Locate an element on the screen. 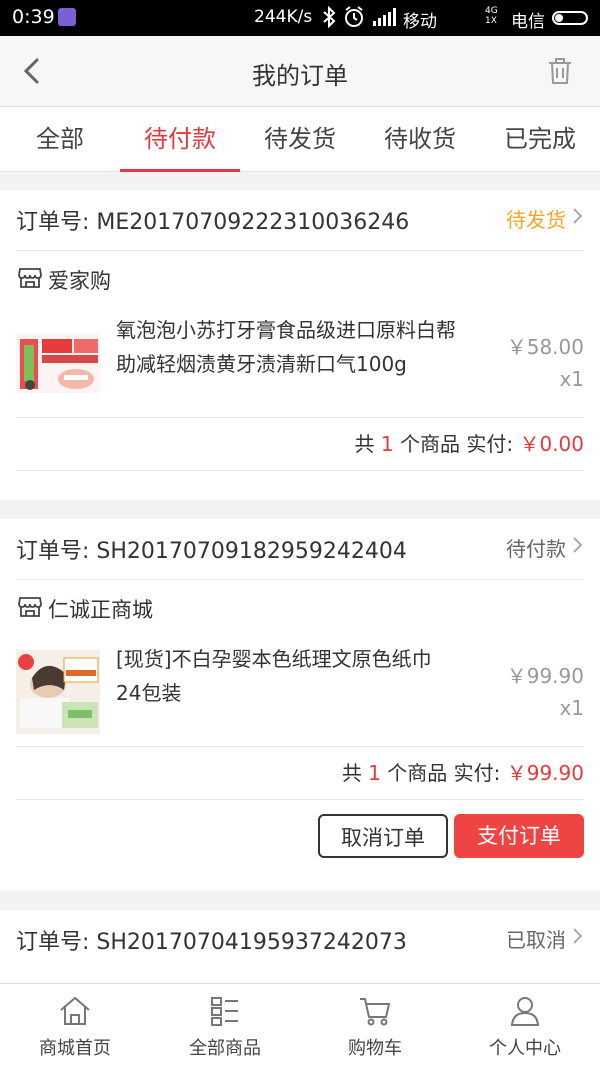  lte-indicator: 4G 1X is located at coordinates (491, 16).